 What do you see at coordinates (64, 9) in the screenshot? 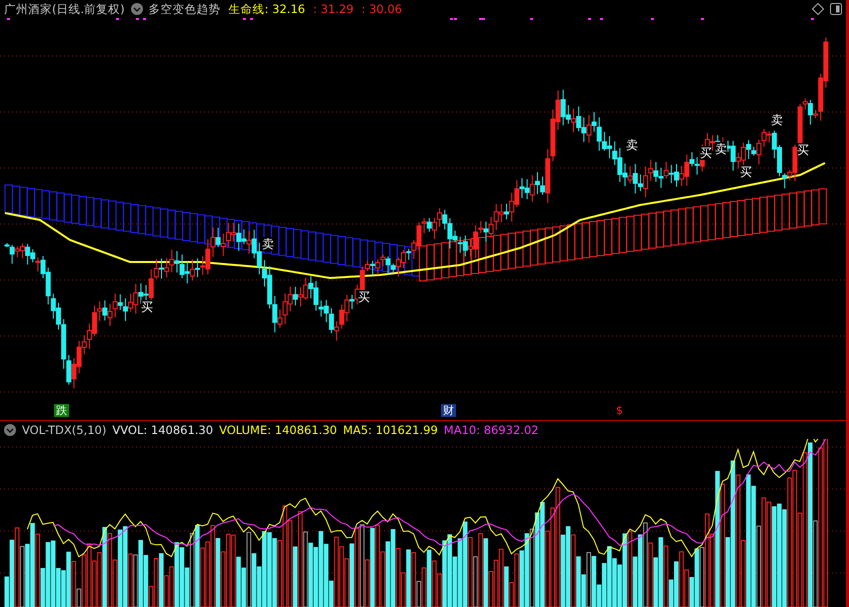
I see `stock-title: 广州酒家(日线.前复权)` at bounding box center [64, 9].